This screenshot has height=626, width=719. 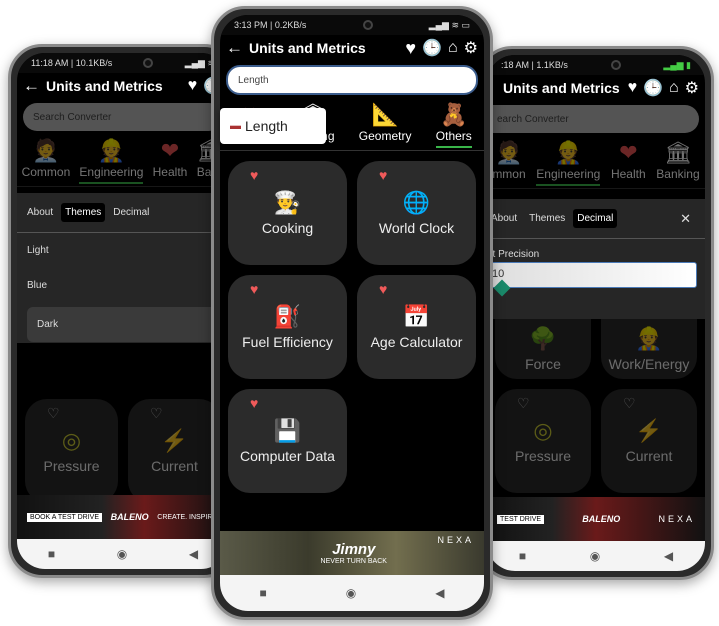 What do you see at coordinates (287, 213) in the screenshot?
I see `card-cooking: ♥ 👨‍🍳 Cooking` at bounding box center [287, 213].